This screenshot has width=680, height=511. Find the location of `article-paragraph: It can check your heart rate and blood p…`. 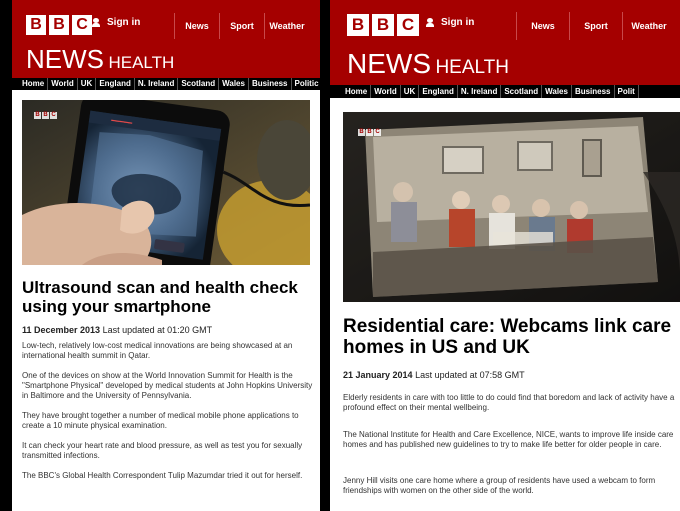

article-paragraph: It can check your heart rate and blood p… is located at coordinates (162, 450).